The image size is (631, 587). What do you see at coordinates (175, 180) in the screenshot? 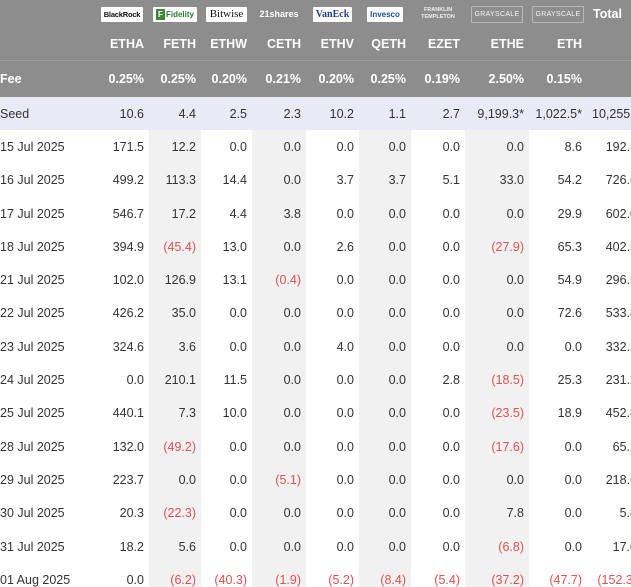
I see `flow-cell-feth: 113.3` at bounding box center [175, 180].